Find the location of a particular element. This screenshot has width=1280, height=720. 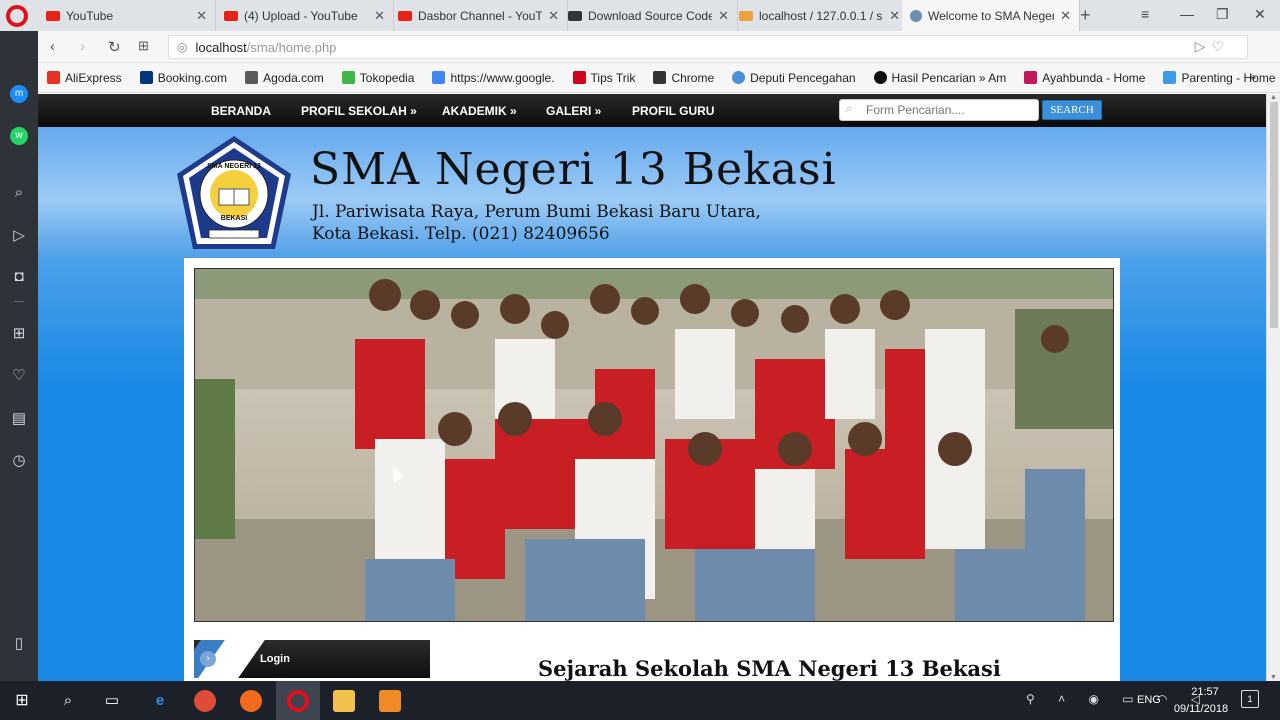

parenting-icon is located at coordinates (1170, 77).